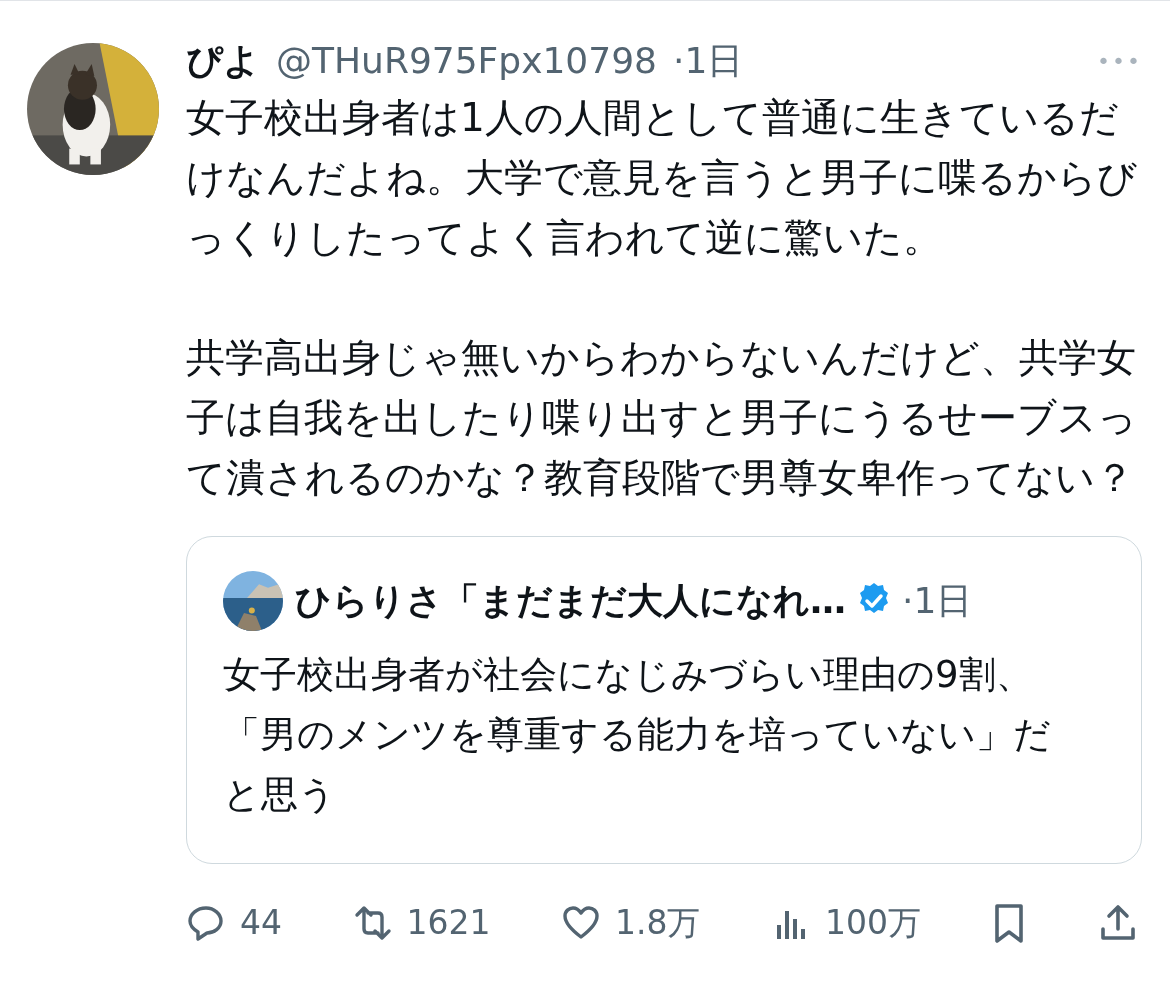  I want to click on like-button: 1.8万, so click(631, 923).